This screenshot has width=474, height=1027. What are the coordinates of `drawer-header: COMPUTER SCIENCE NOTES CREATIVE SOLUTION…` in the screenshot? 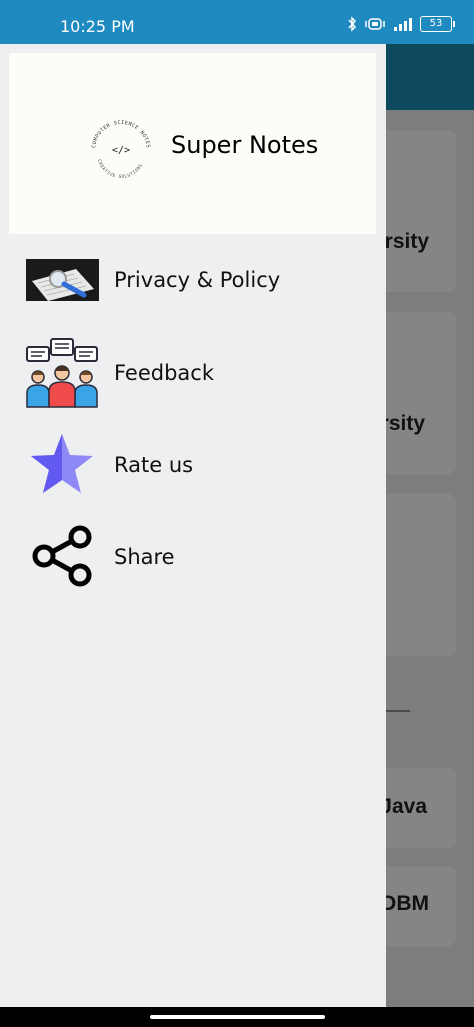 It's located at (192, 143).